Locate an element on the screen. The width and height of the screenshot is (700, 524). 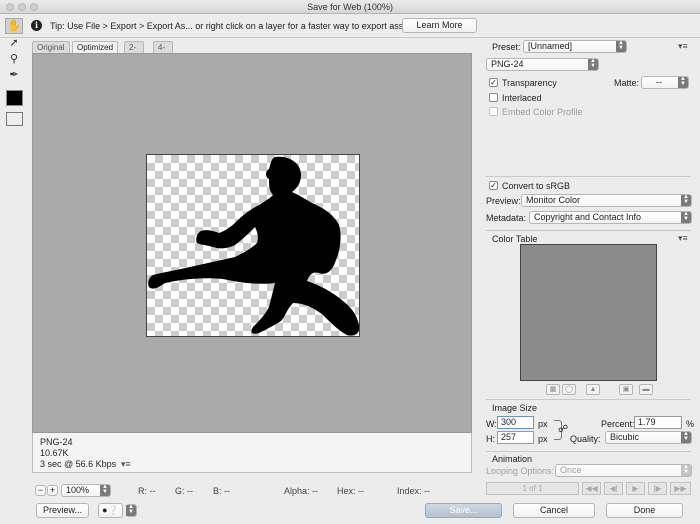
quality-label: Quality: is located at coordinates (585, 439).